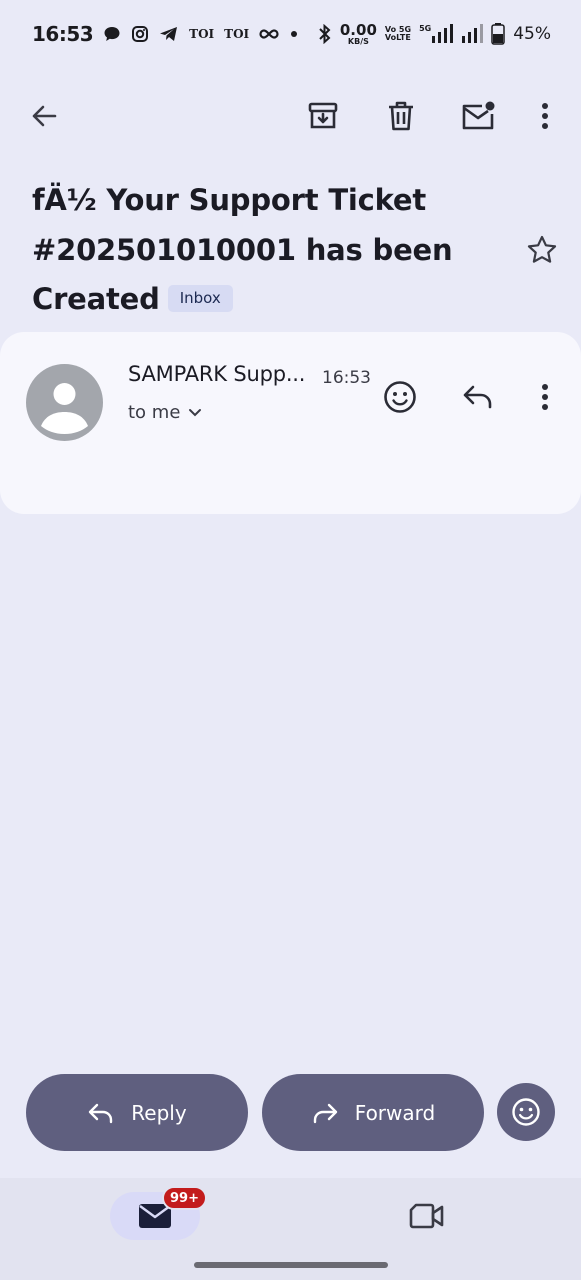 The image size is (581, 1280). I want to click on inbox-label-chip: Inbox, so click(200, 298).